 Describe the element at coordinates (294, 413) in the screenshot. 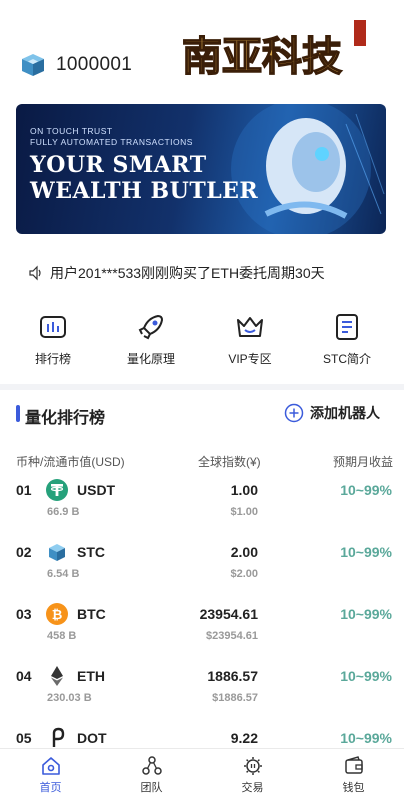

I see `plus-circle-icon` at that location.